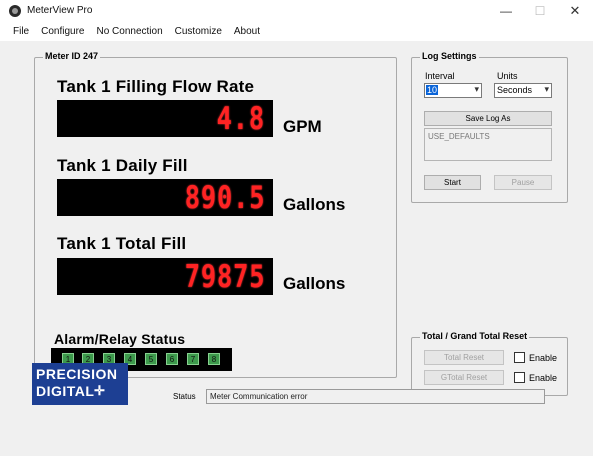  Describe the element at coordinates (488, 118) in the screenshot. I see `save-log-as-button: Save Log As` at that location.